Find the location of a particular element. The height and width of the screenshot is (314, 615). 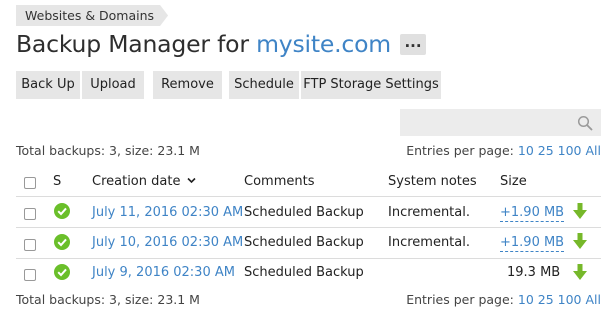

remove-button: Remove is located at coordinates (187, 85).